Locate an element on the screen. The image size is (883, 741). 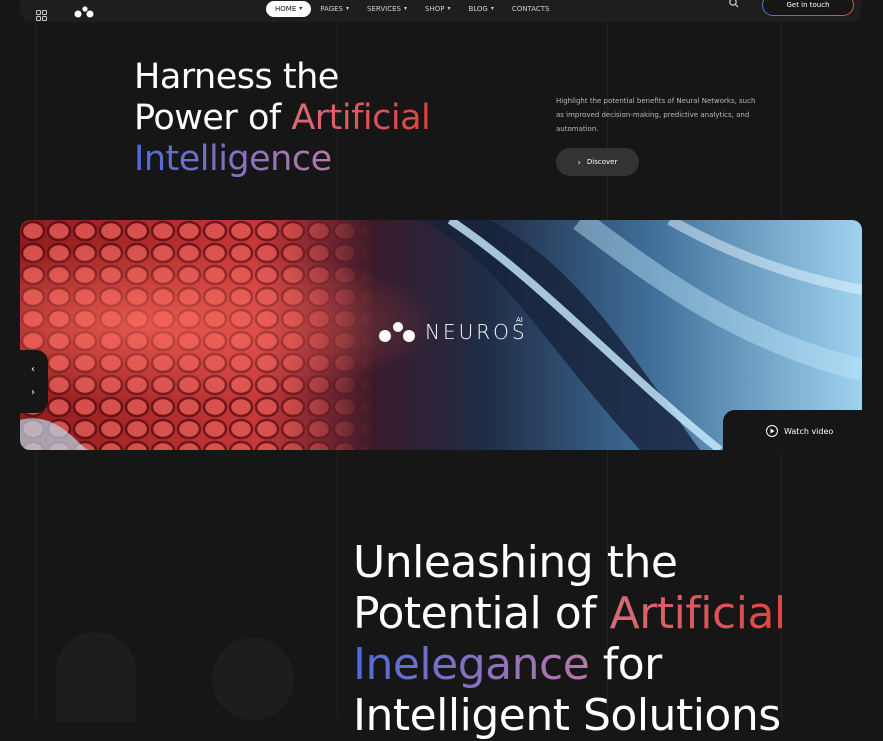
nav-item-blog: BLOG ▾ is located at coordinates (480, 9).